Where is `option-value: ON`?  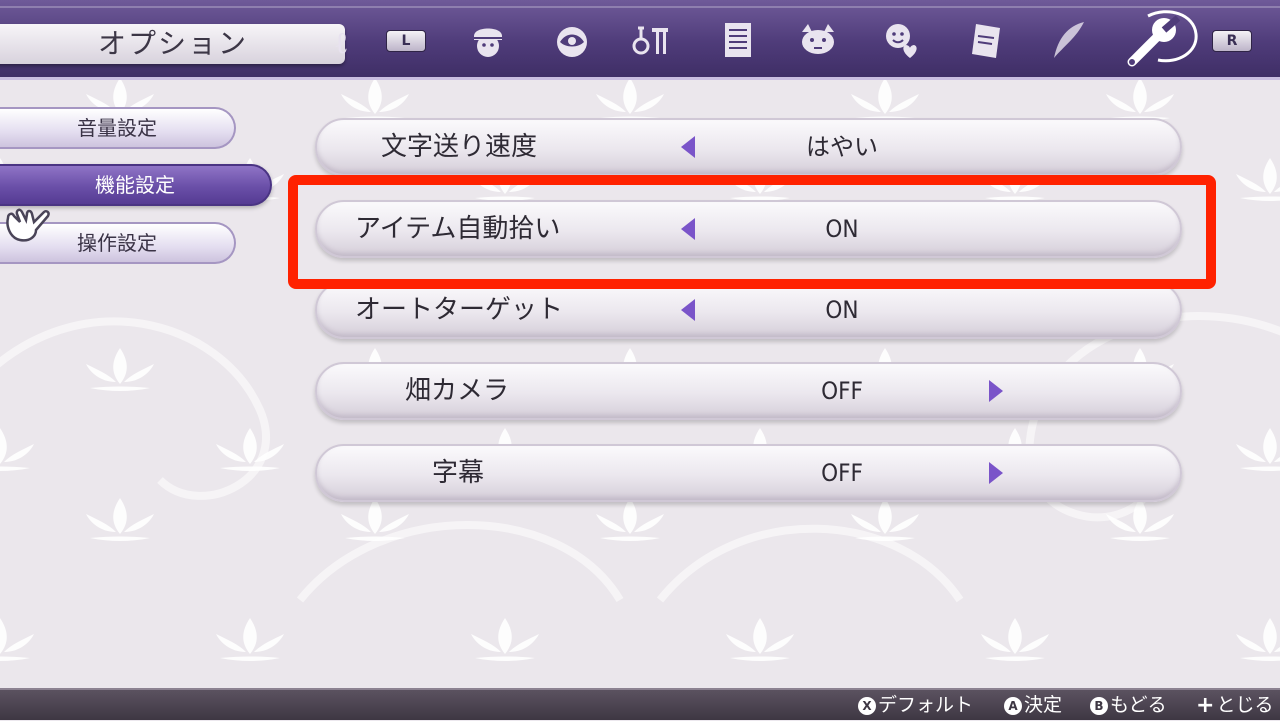
option-value: ON is located at coordinates (842, 310).